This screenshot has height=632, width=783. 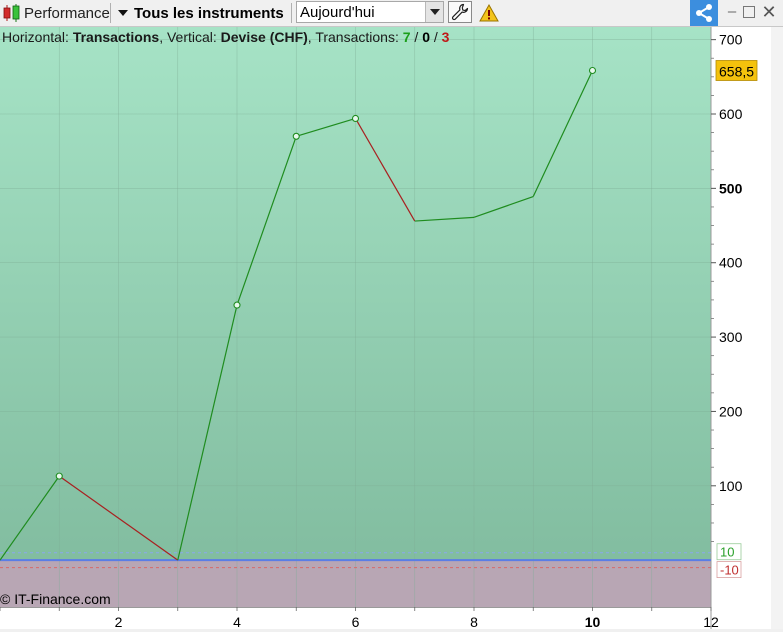 What do you see at coordinates (426, 37) in the screenshot?
I see `neutral-count: 0` at bounding box center [426, 37].